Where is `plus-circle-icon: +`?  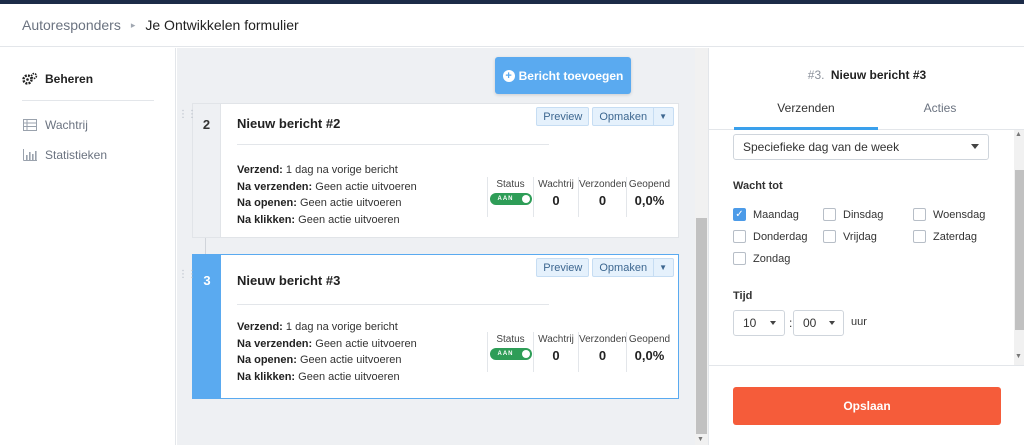
plus-circle-icon: + is located at coordinates (508, 75).